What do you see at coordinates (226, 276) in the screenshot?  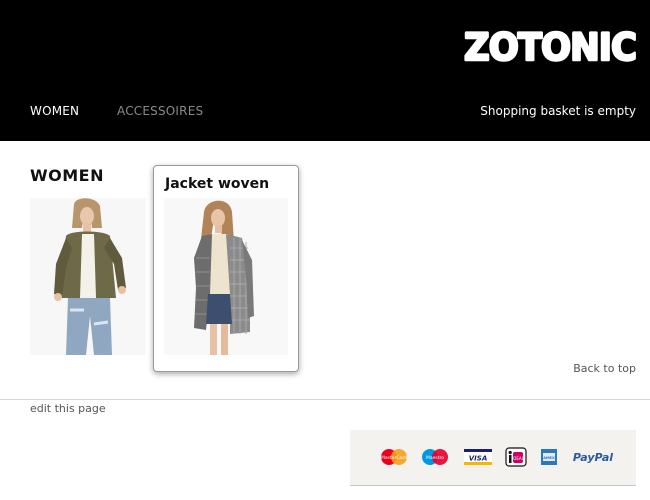 I see `product-image-woven-jacket` at bounding box center [226, 276].